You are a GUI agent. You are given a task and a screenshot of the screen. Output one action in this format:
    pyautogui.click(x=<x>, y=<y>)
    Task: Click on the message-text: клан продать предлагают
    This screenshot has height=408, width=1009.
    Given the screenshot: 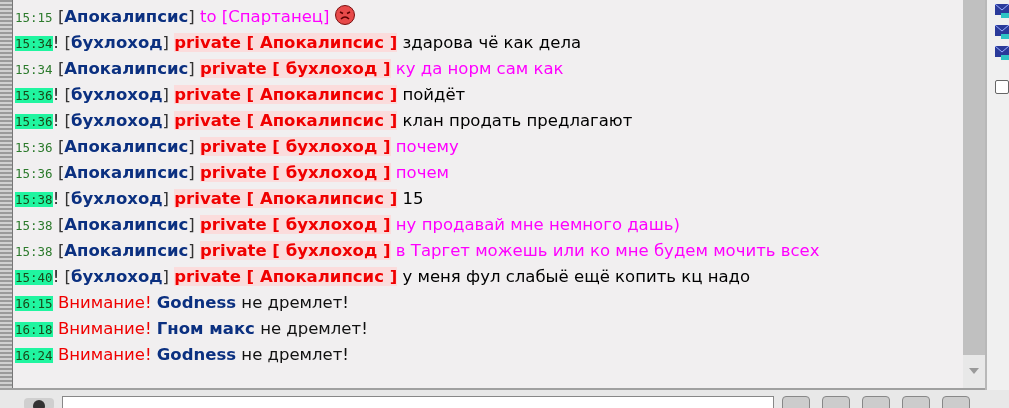 What is the action you would take?
    pyautogui.click(x=517, y=120)
    